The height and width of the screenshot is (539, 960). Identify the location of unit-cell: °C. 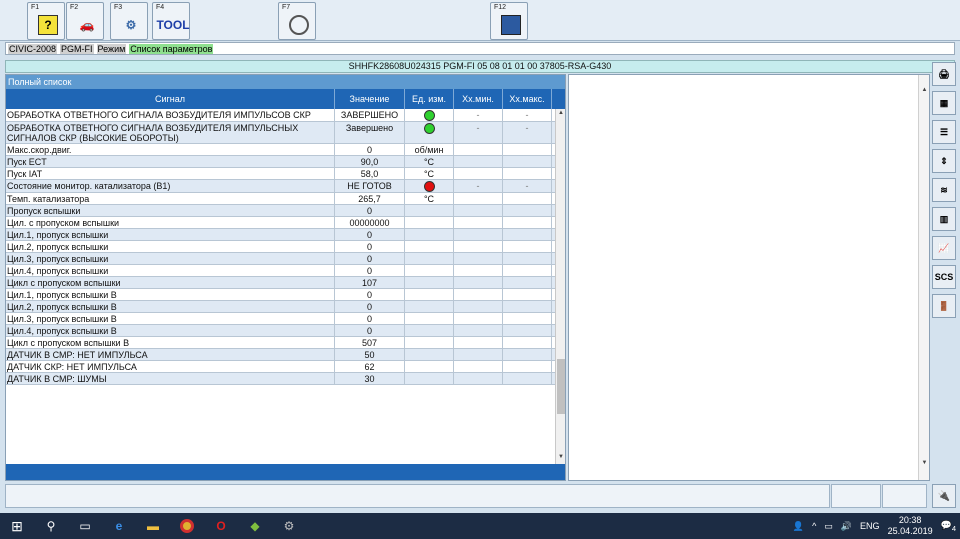
(429, 174).